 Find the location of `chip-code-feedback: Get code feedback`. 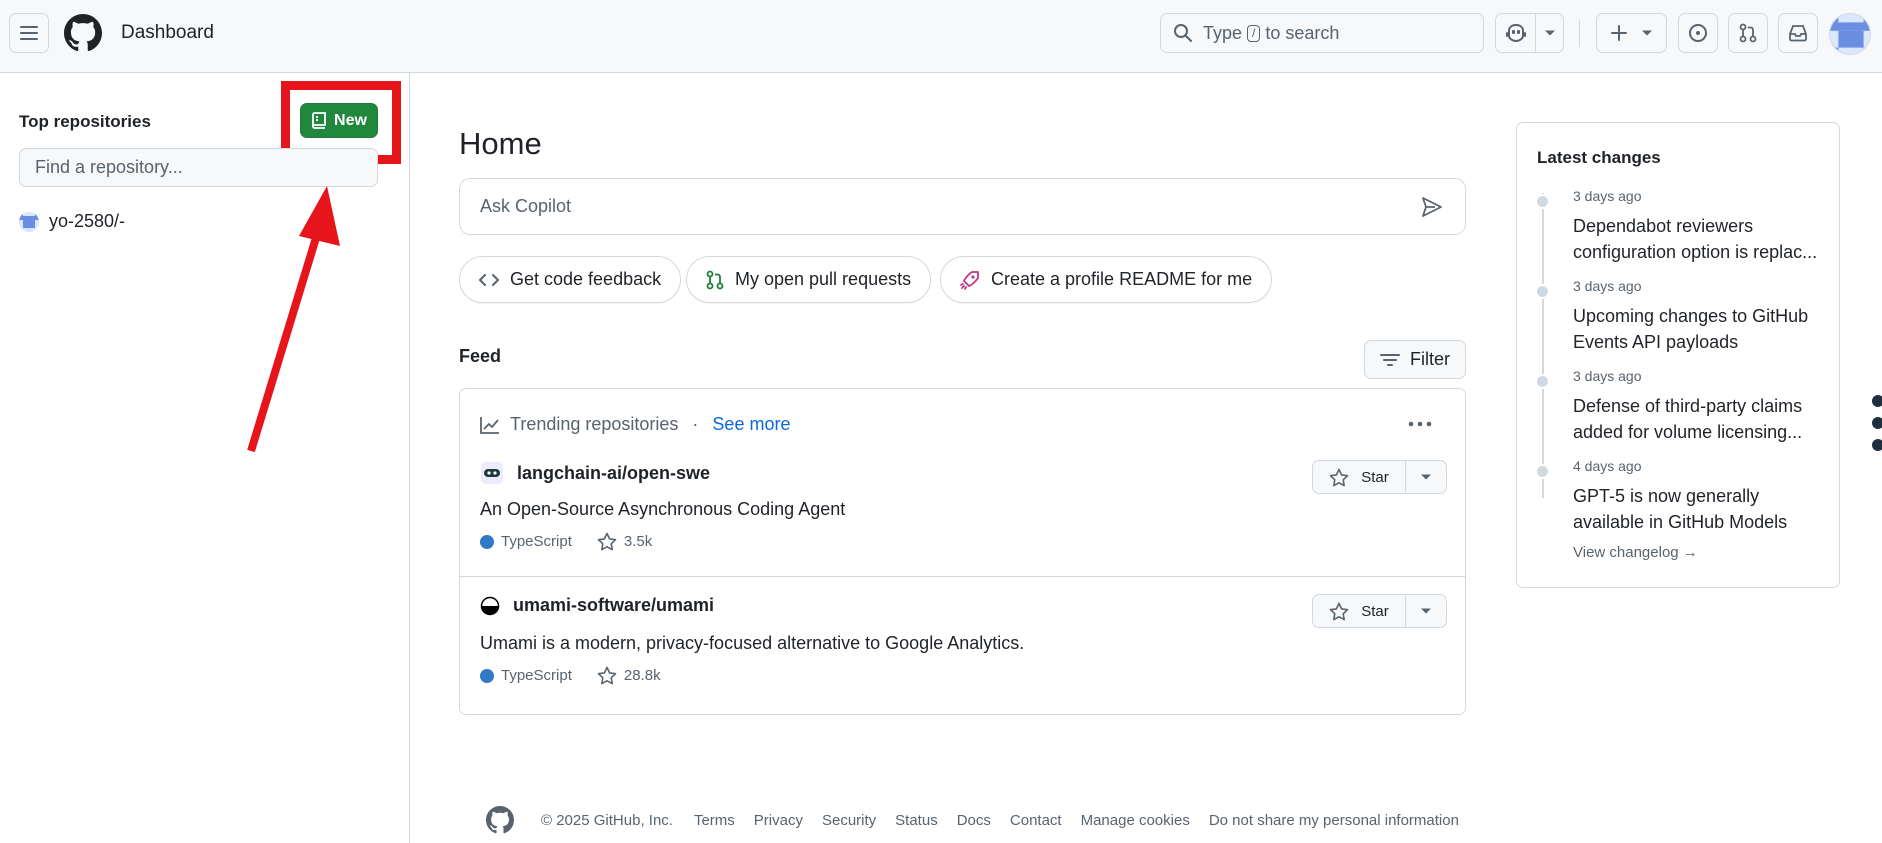

chip-code-feedback: Get code feedback is located at coordinates (570, 279).